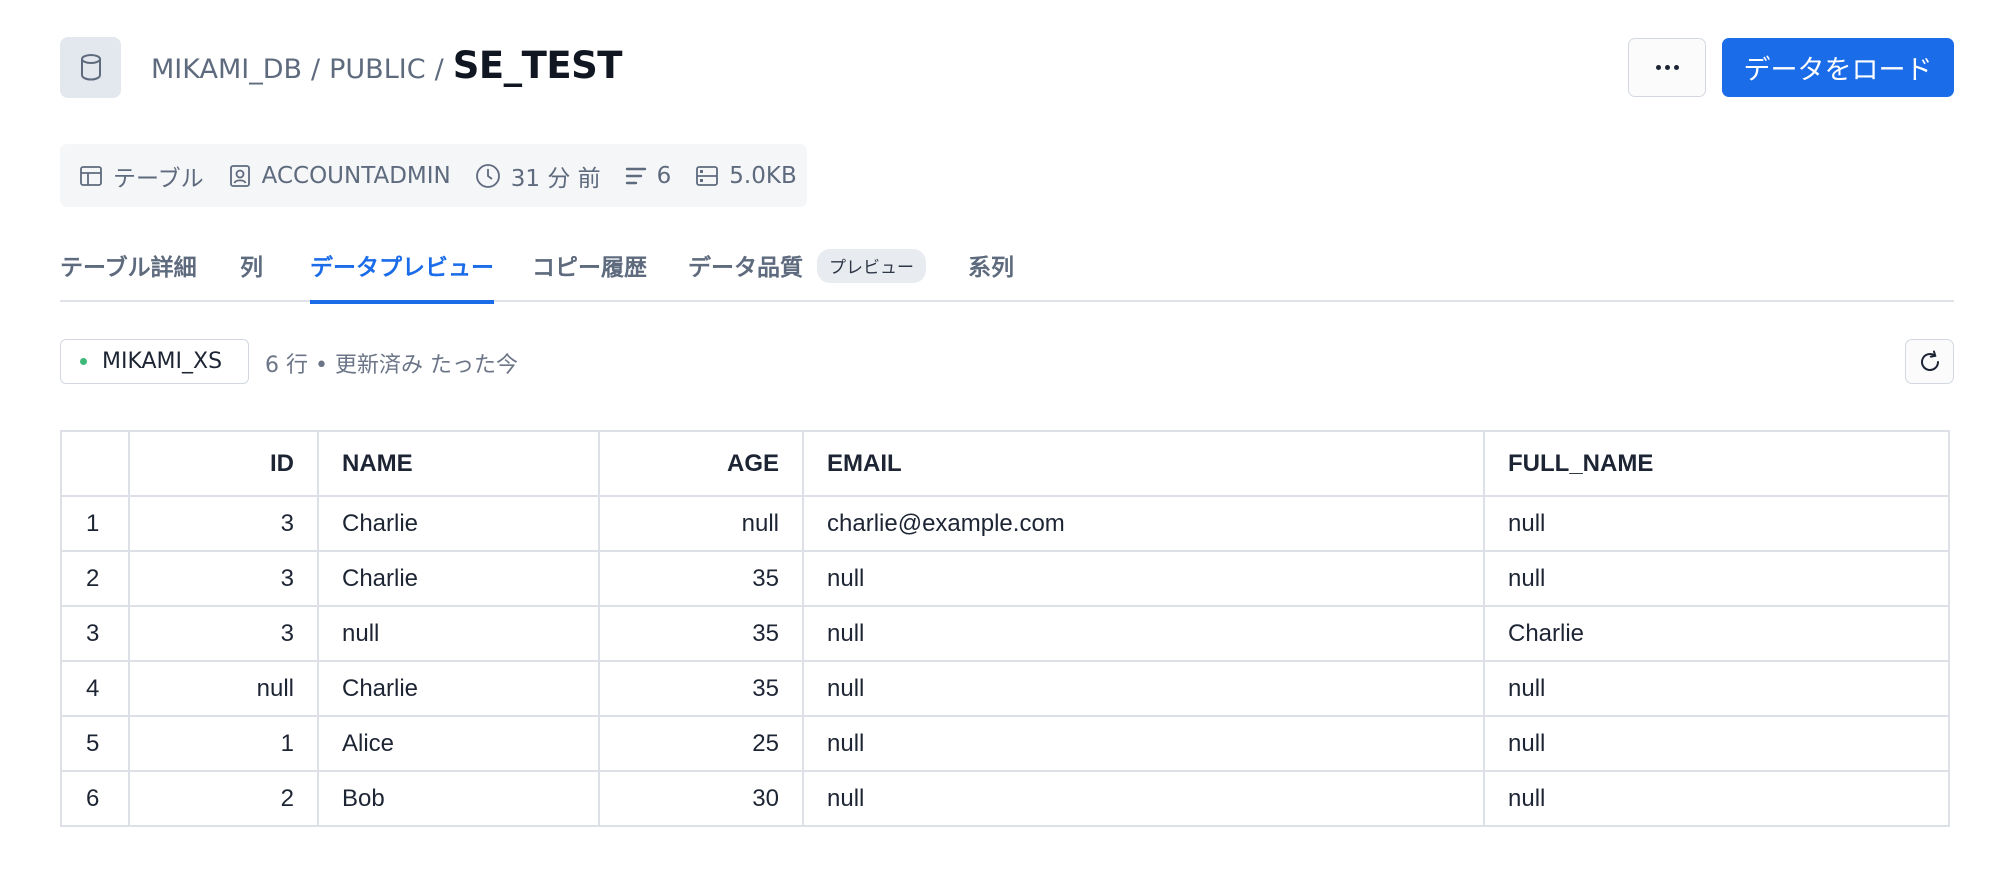 Image resolution: width=2000 pixels, height=876 pixels. Describe the element at coordinates (555, 178) in the screenshot. I see `meta-updated-label: 31 分 前` at that location.